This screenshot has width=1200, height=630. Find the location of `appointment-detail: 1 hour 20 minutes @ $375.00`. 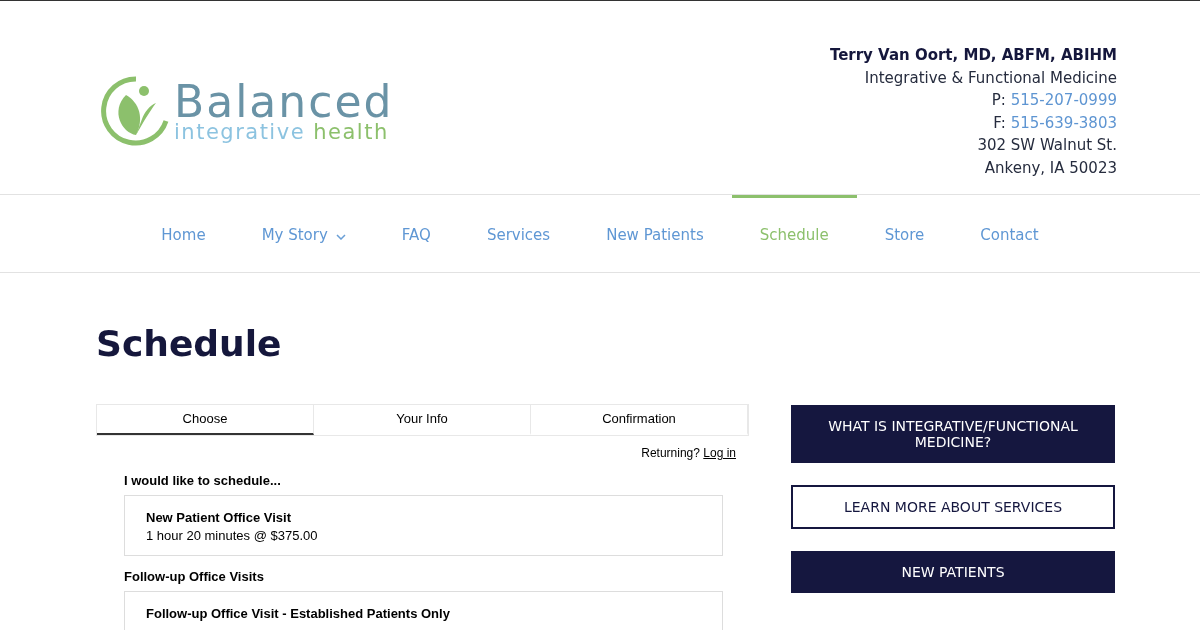

appointment-detail: 1 hour 20 minutes @ $375.00 is located at coordinates (232, 535).